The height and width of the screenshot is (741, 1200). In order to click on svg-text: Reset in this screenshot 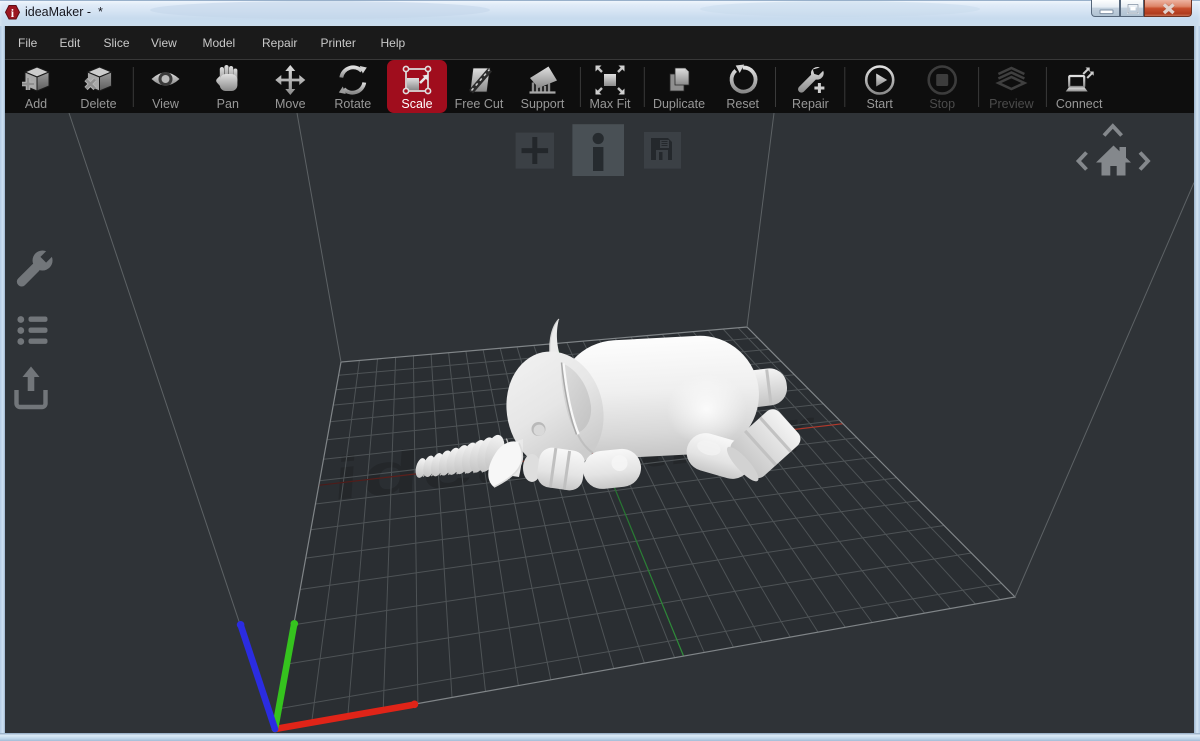, I will do `click(742, 104)`.